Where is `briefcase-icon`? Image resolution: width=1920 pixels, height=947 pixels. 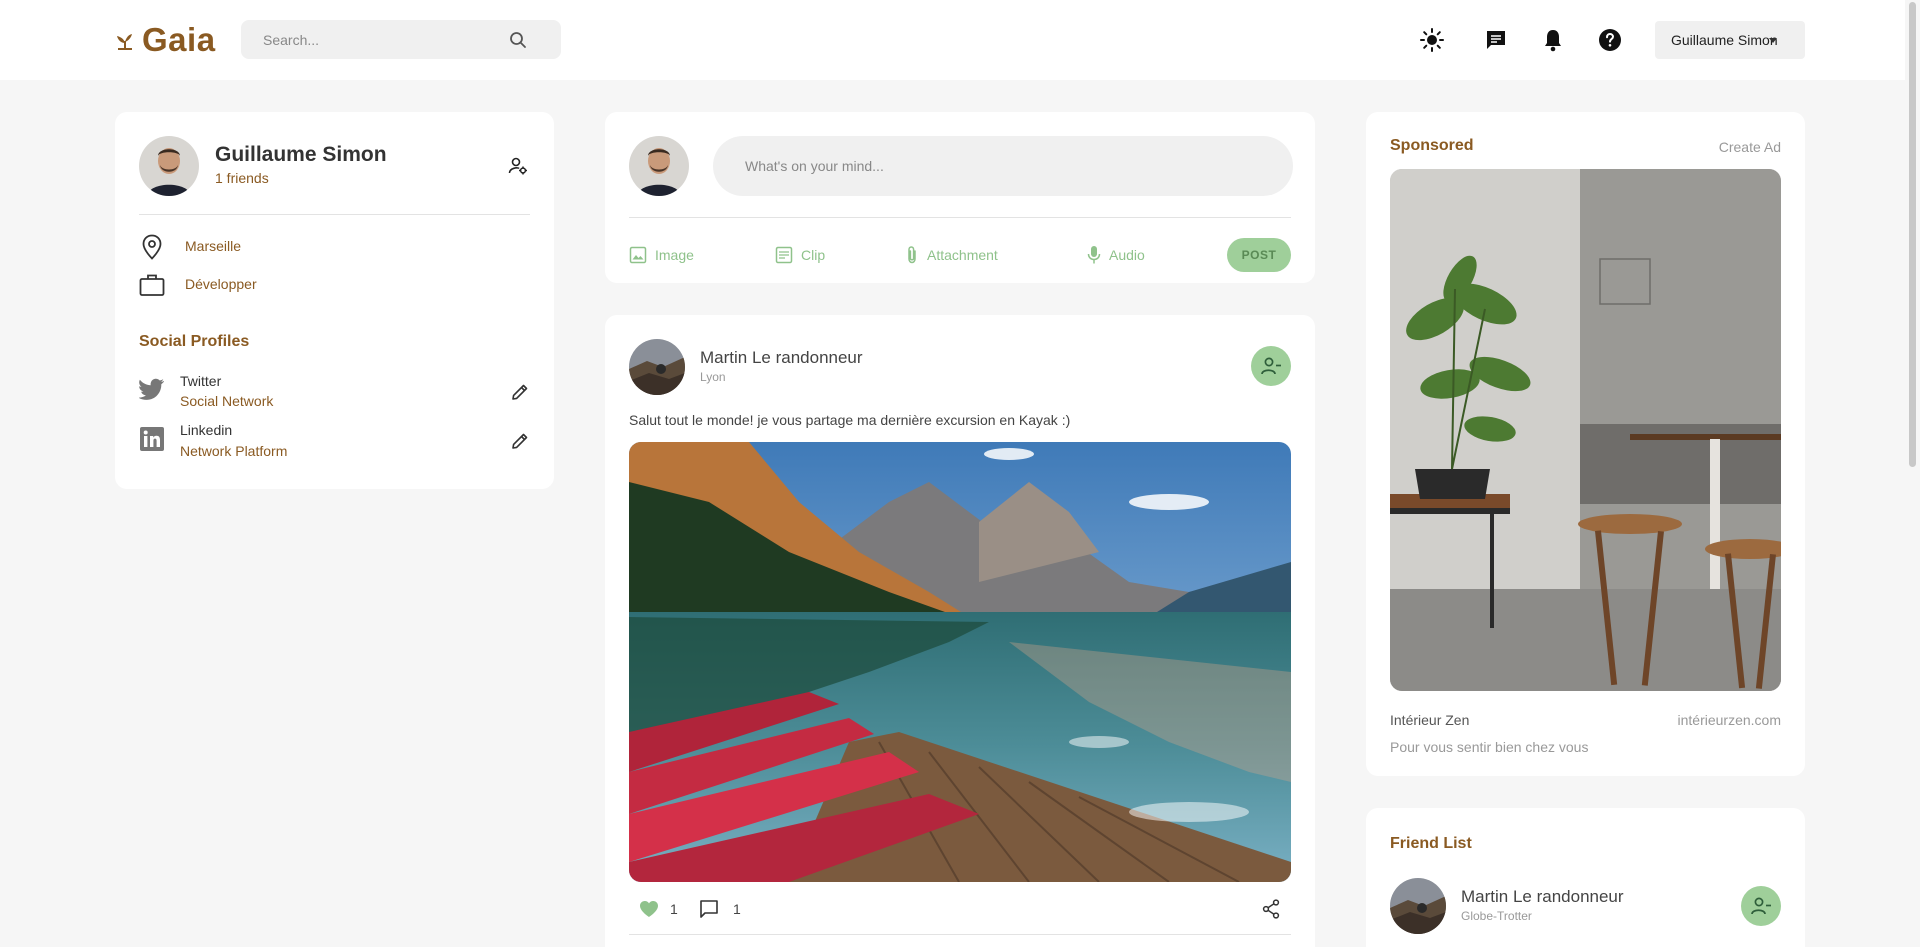 briefcase-icon is located at coordinates (152, 285).